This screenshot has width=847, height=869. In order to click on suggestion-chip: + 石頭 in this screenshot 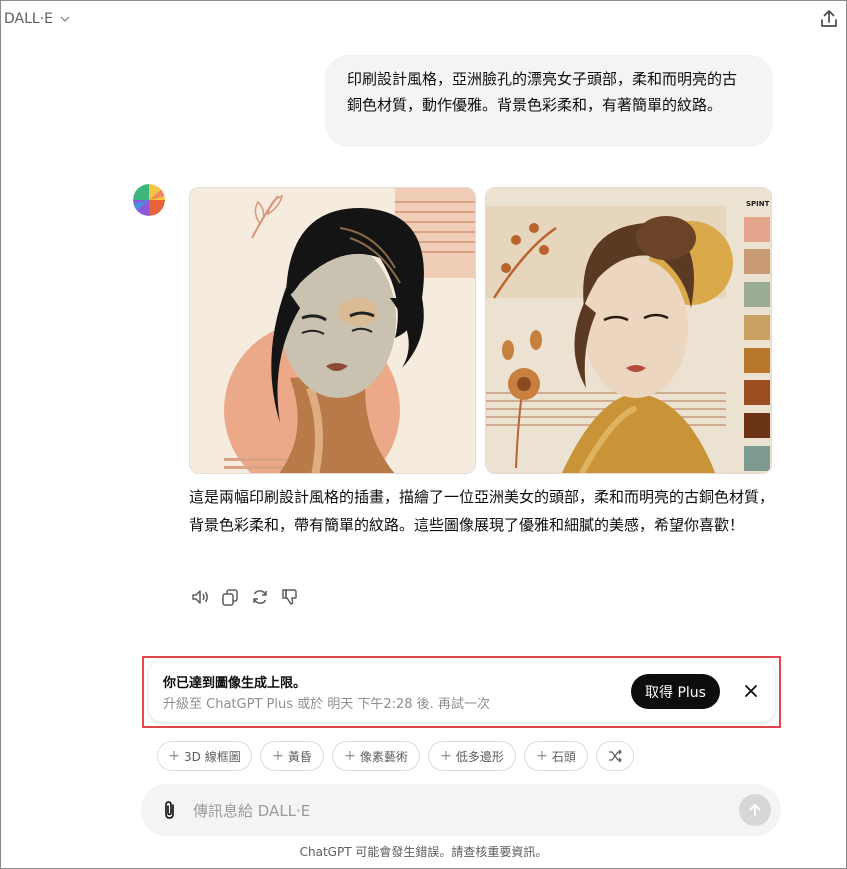, I will do `click(556, 756)`.